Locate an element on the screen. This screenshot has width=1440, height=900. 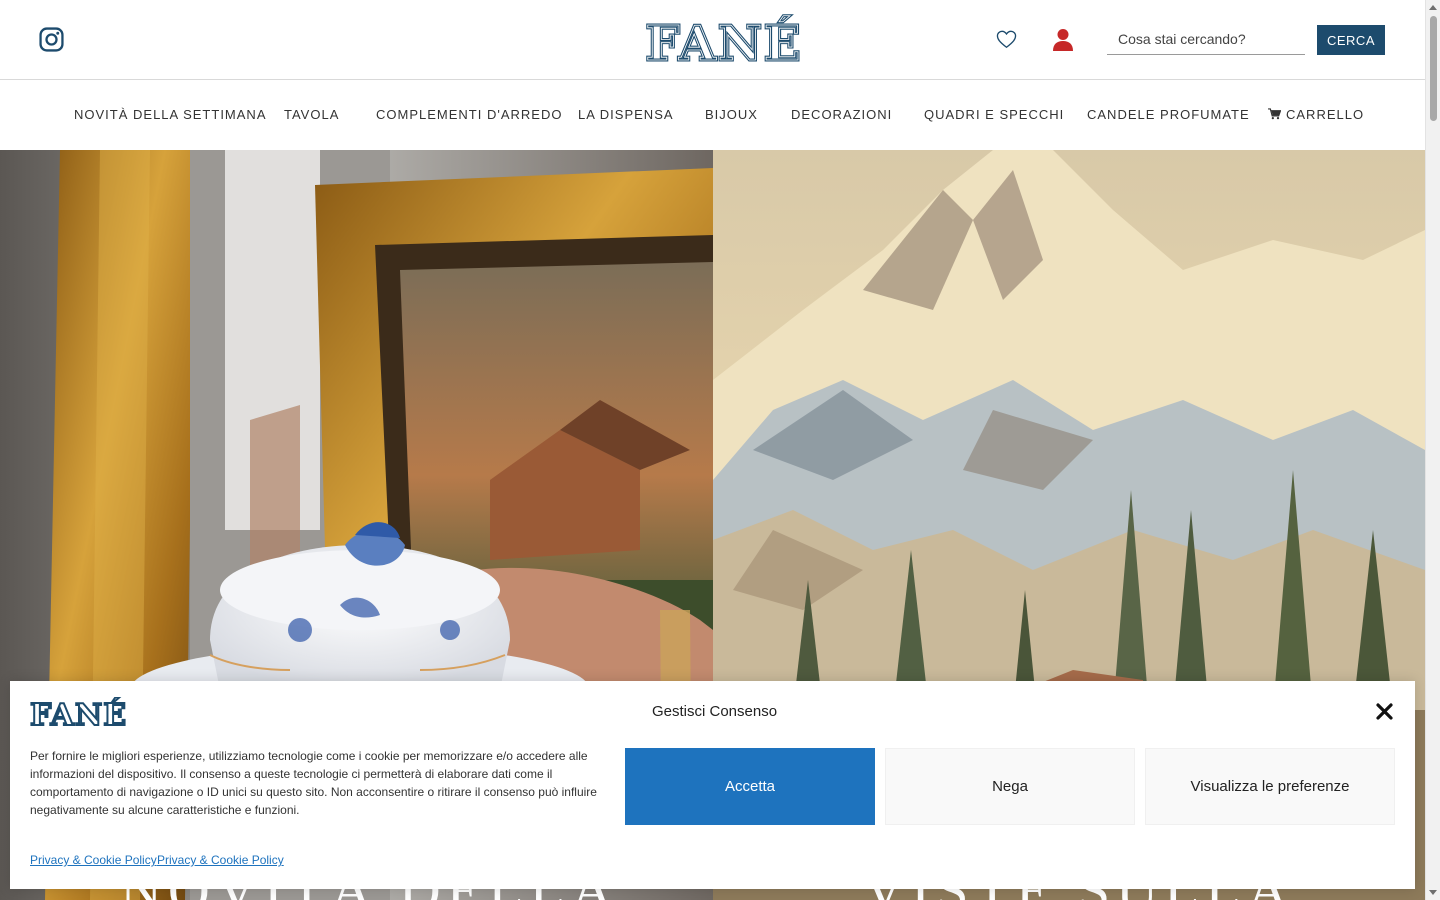
accept-button: Accetta is located at coordinates (750, 786).